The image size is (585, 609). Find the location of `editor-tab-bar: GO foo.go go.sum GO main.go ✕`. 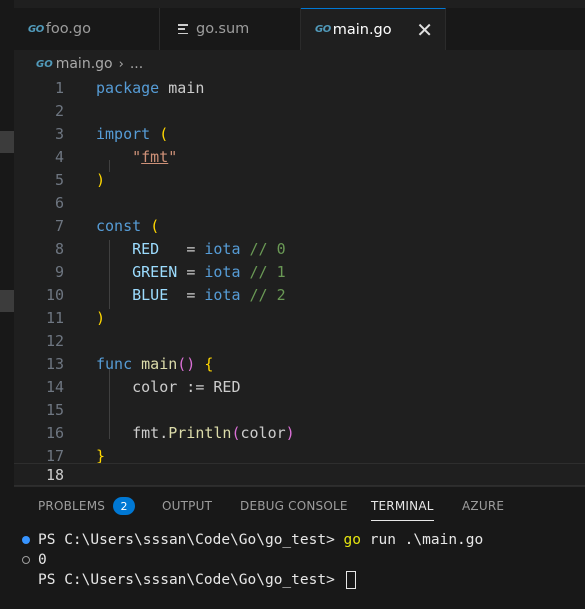

editor-tab-bar: GO foo.go go.sum GO main.go ✕ is located at coordinates (299, 29).